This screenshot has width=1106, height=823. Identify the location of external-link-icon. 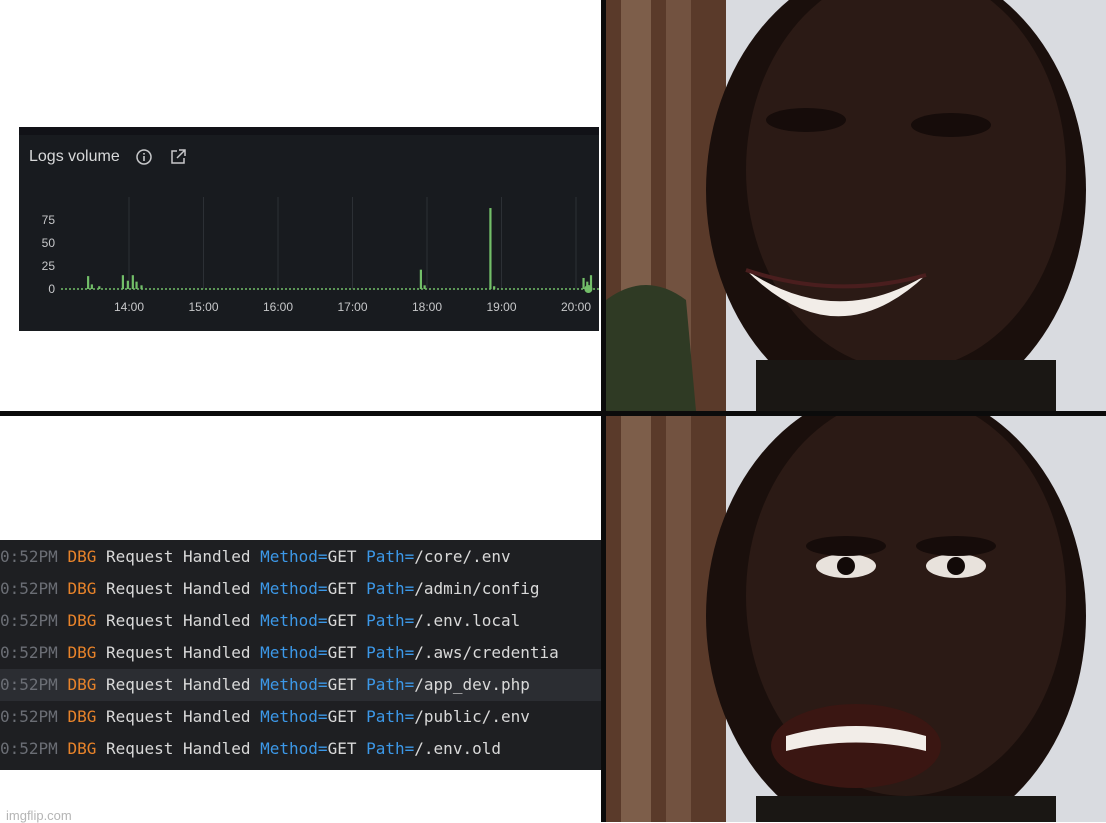
(178, 157).